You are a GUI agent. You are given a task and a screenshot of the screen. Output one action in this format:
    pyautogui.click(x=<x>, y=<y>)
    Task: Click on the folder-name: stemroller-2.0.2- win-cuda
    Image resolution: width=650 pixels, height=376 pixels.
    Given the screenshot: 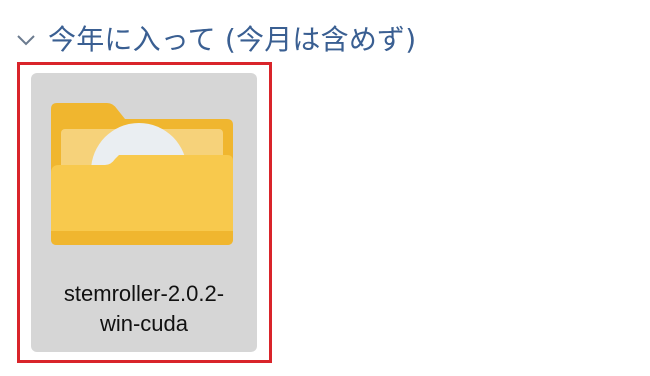 What is the action you would take?
    pyautogui.click(x=144, y=309)
    